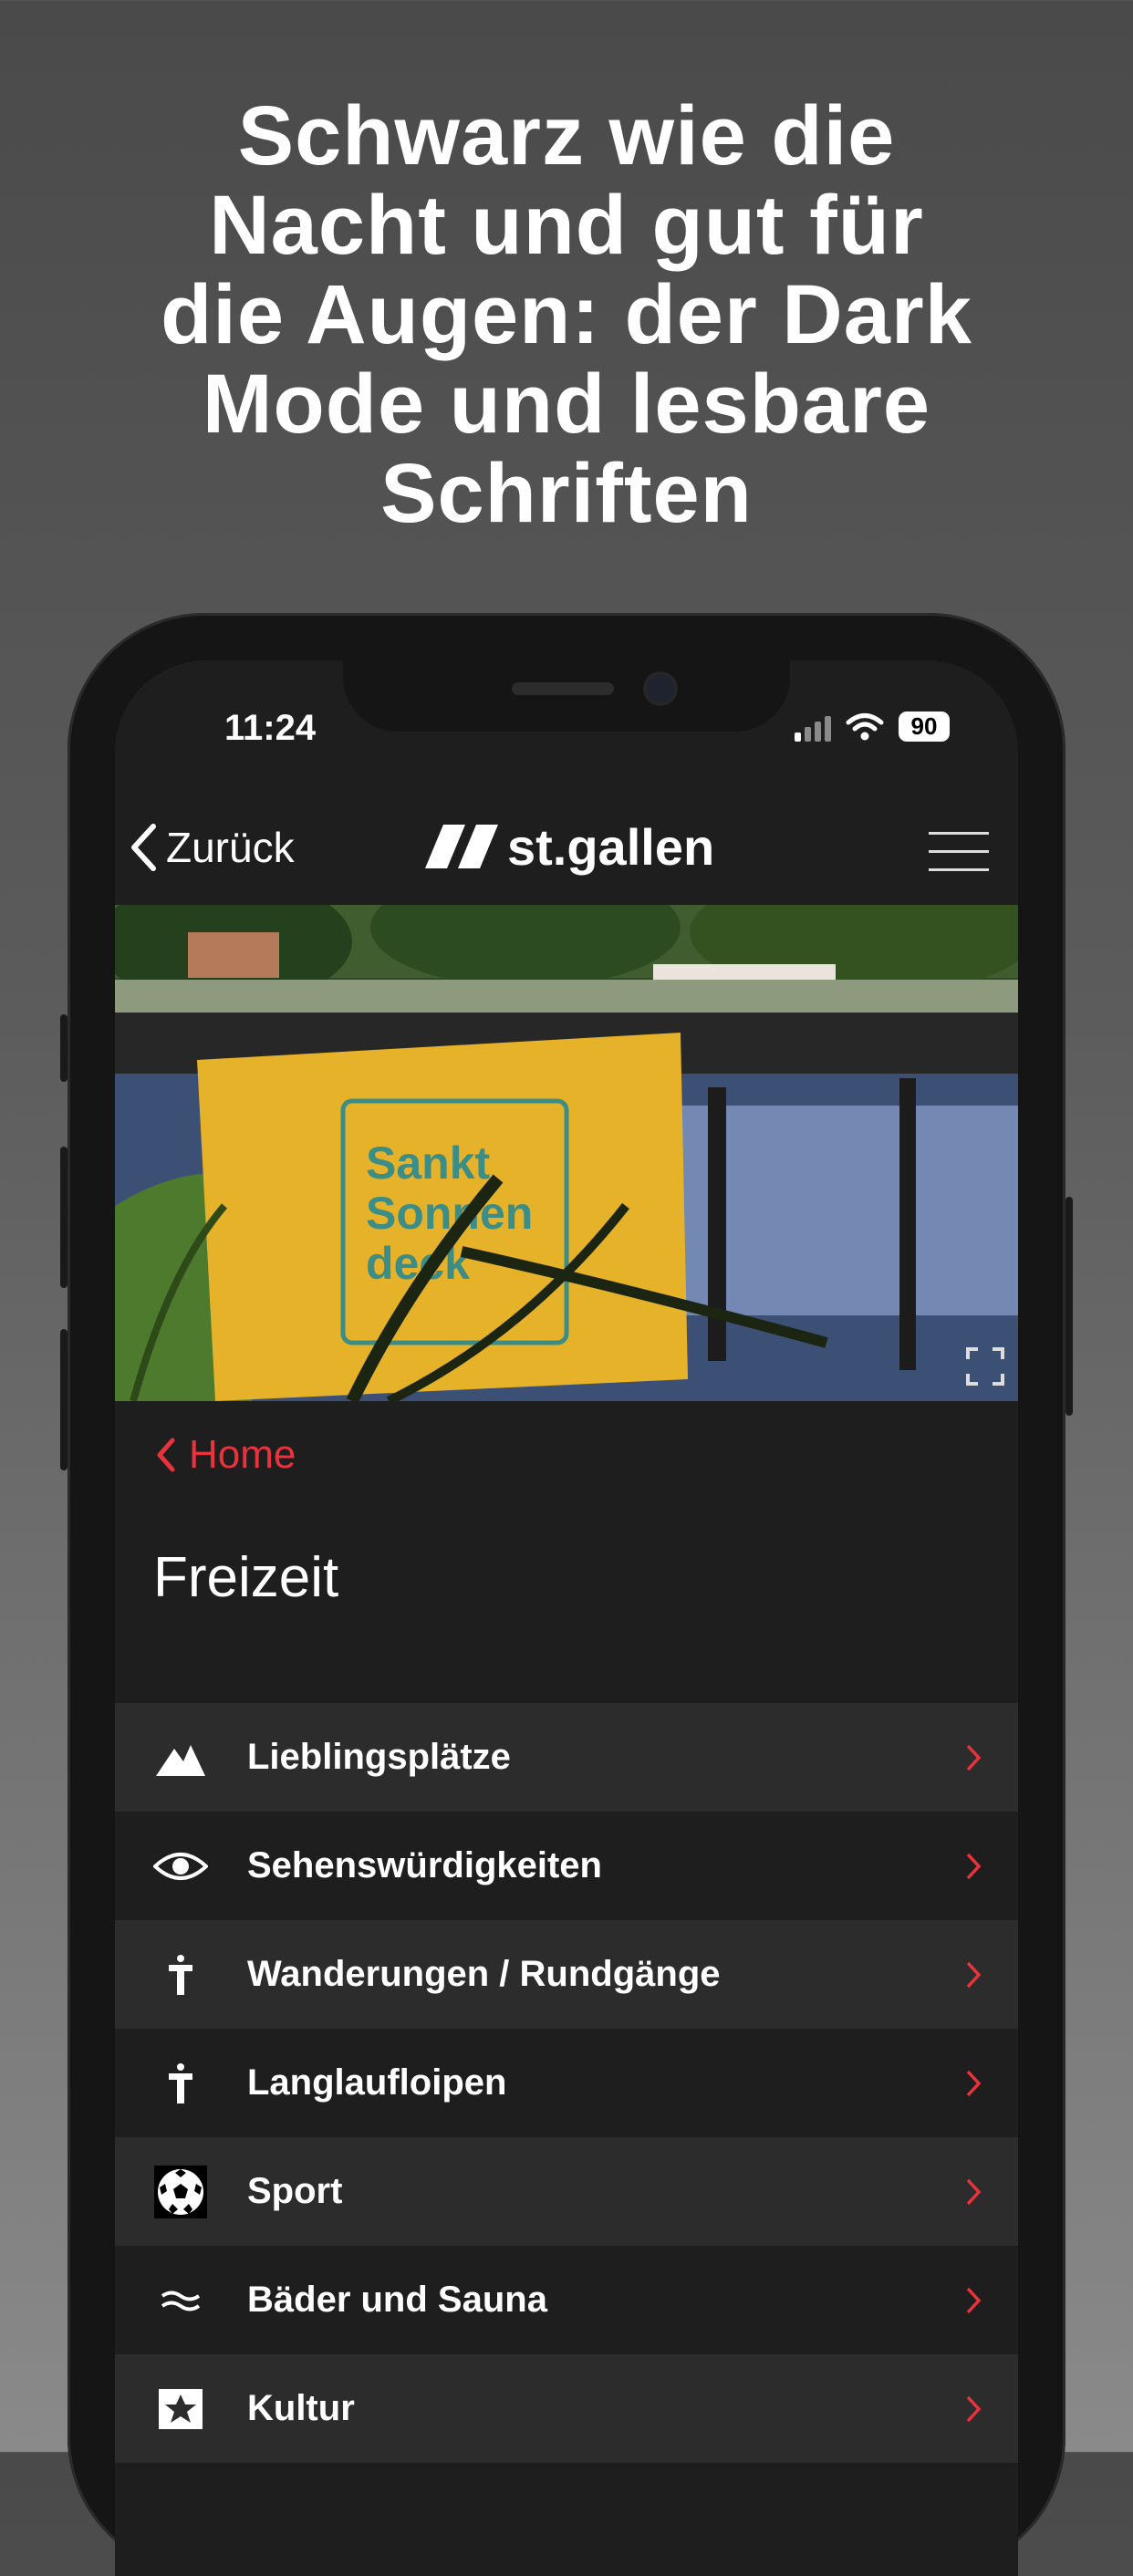 Image resolution: width=1133 pixels, height=2576 pixels. Describe the element at coordinates (377, 2082) in the screenshot. I see `list-item-label: Langlaufloipen` at that location.